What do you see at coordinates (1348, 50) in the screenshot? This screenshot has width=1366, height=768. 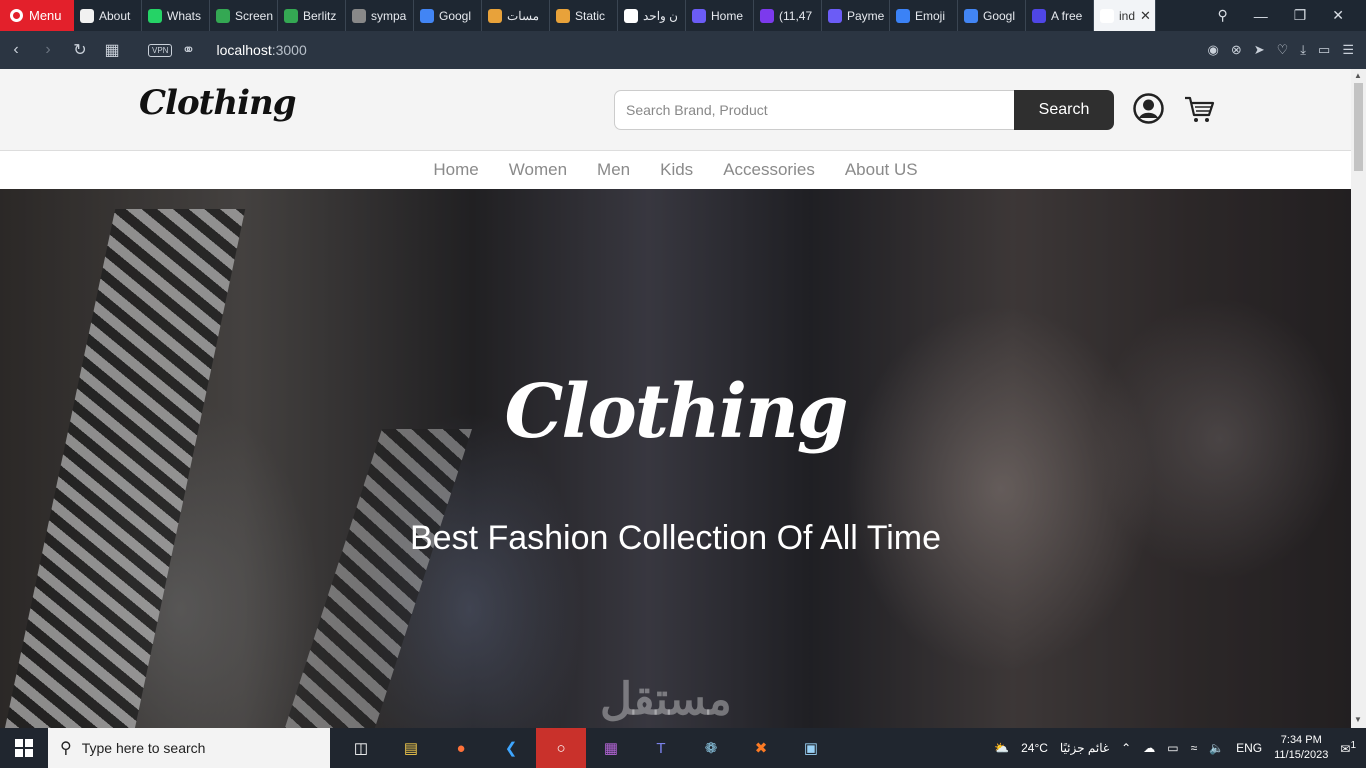 I see `easy-setup-icon: ☰` at bounding box center [1348, 50].